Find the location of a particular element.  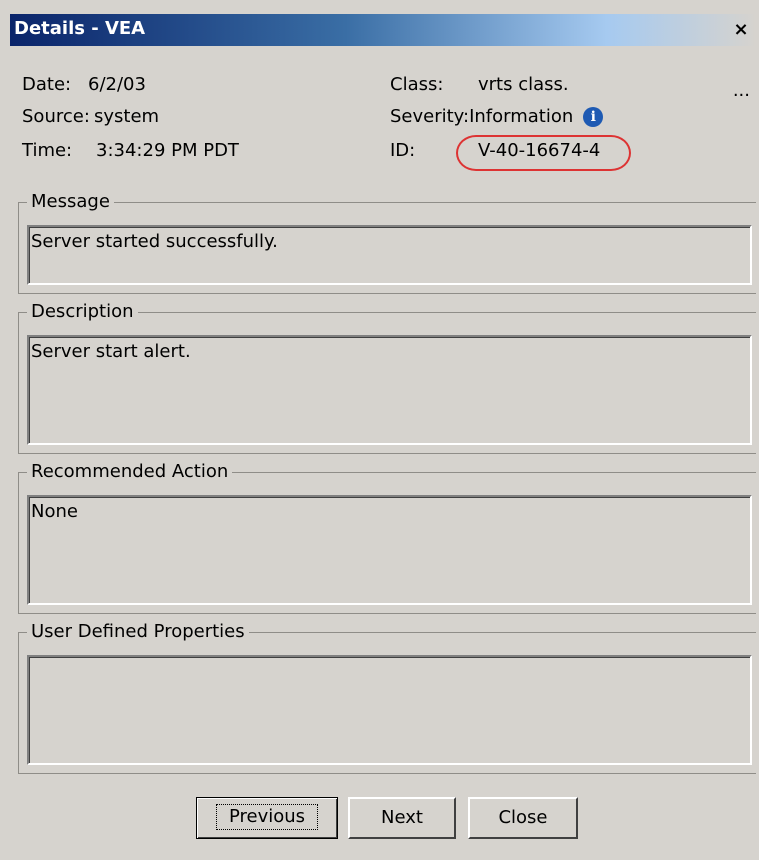

time-row: Time: 3:34:29 PM PDT is located at coordinates (130, 151).